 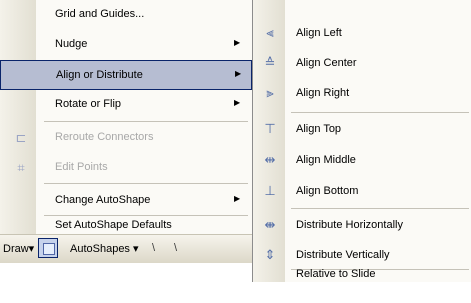 What do you see at coordinates (88, 104) in the screenshot?
I see `menu-item-label: Rotate or Flip` at bounding box center [88, 104].